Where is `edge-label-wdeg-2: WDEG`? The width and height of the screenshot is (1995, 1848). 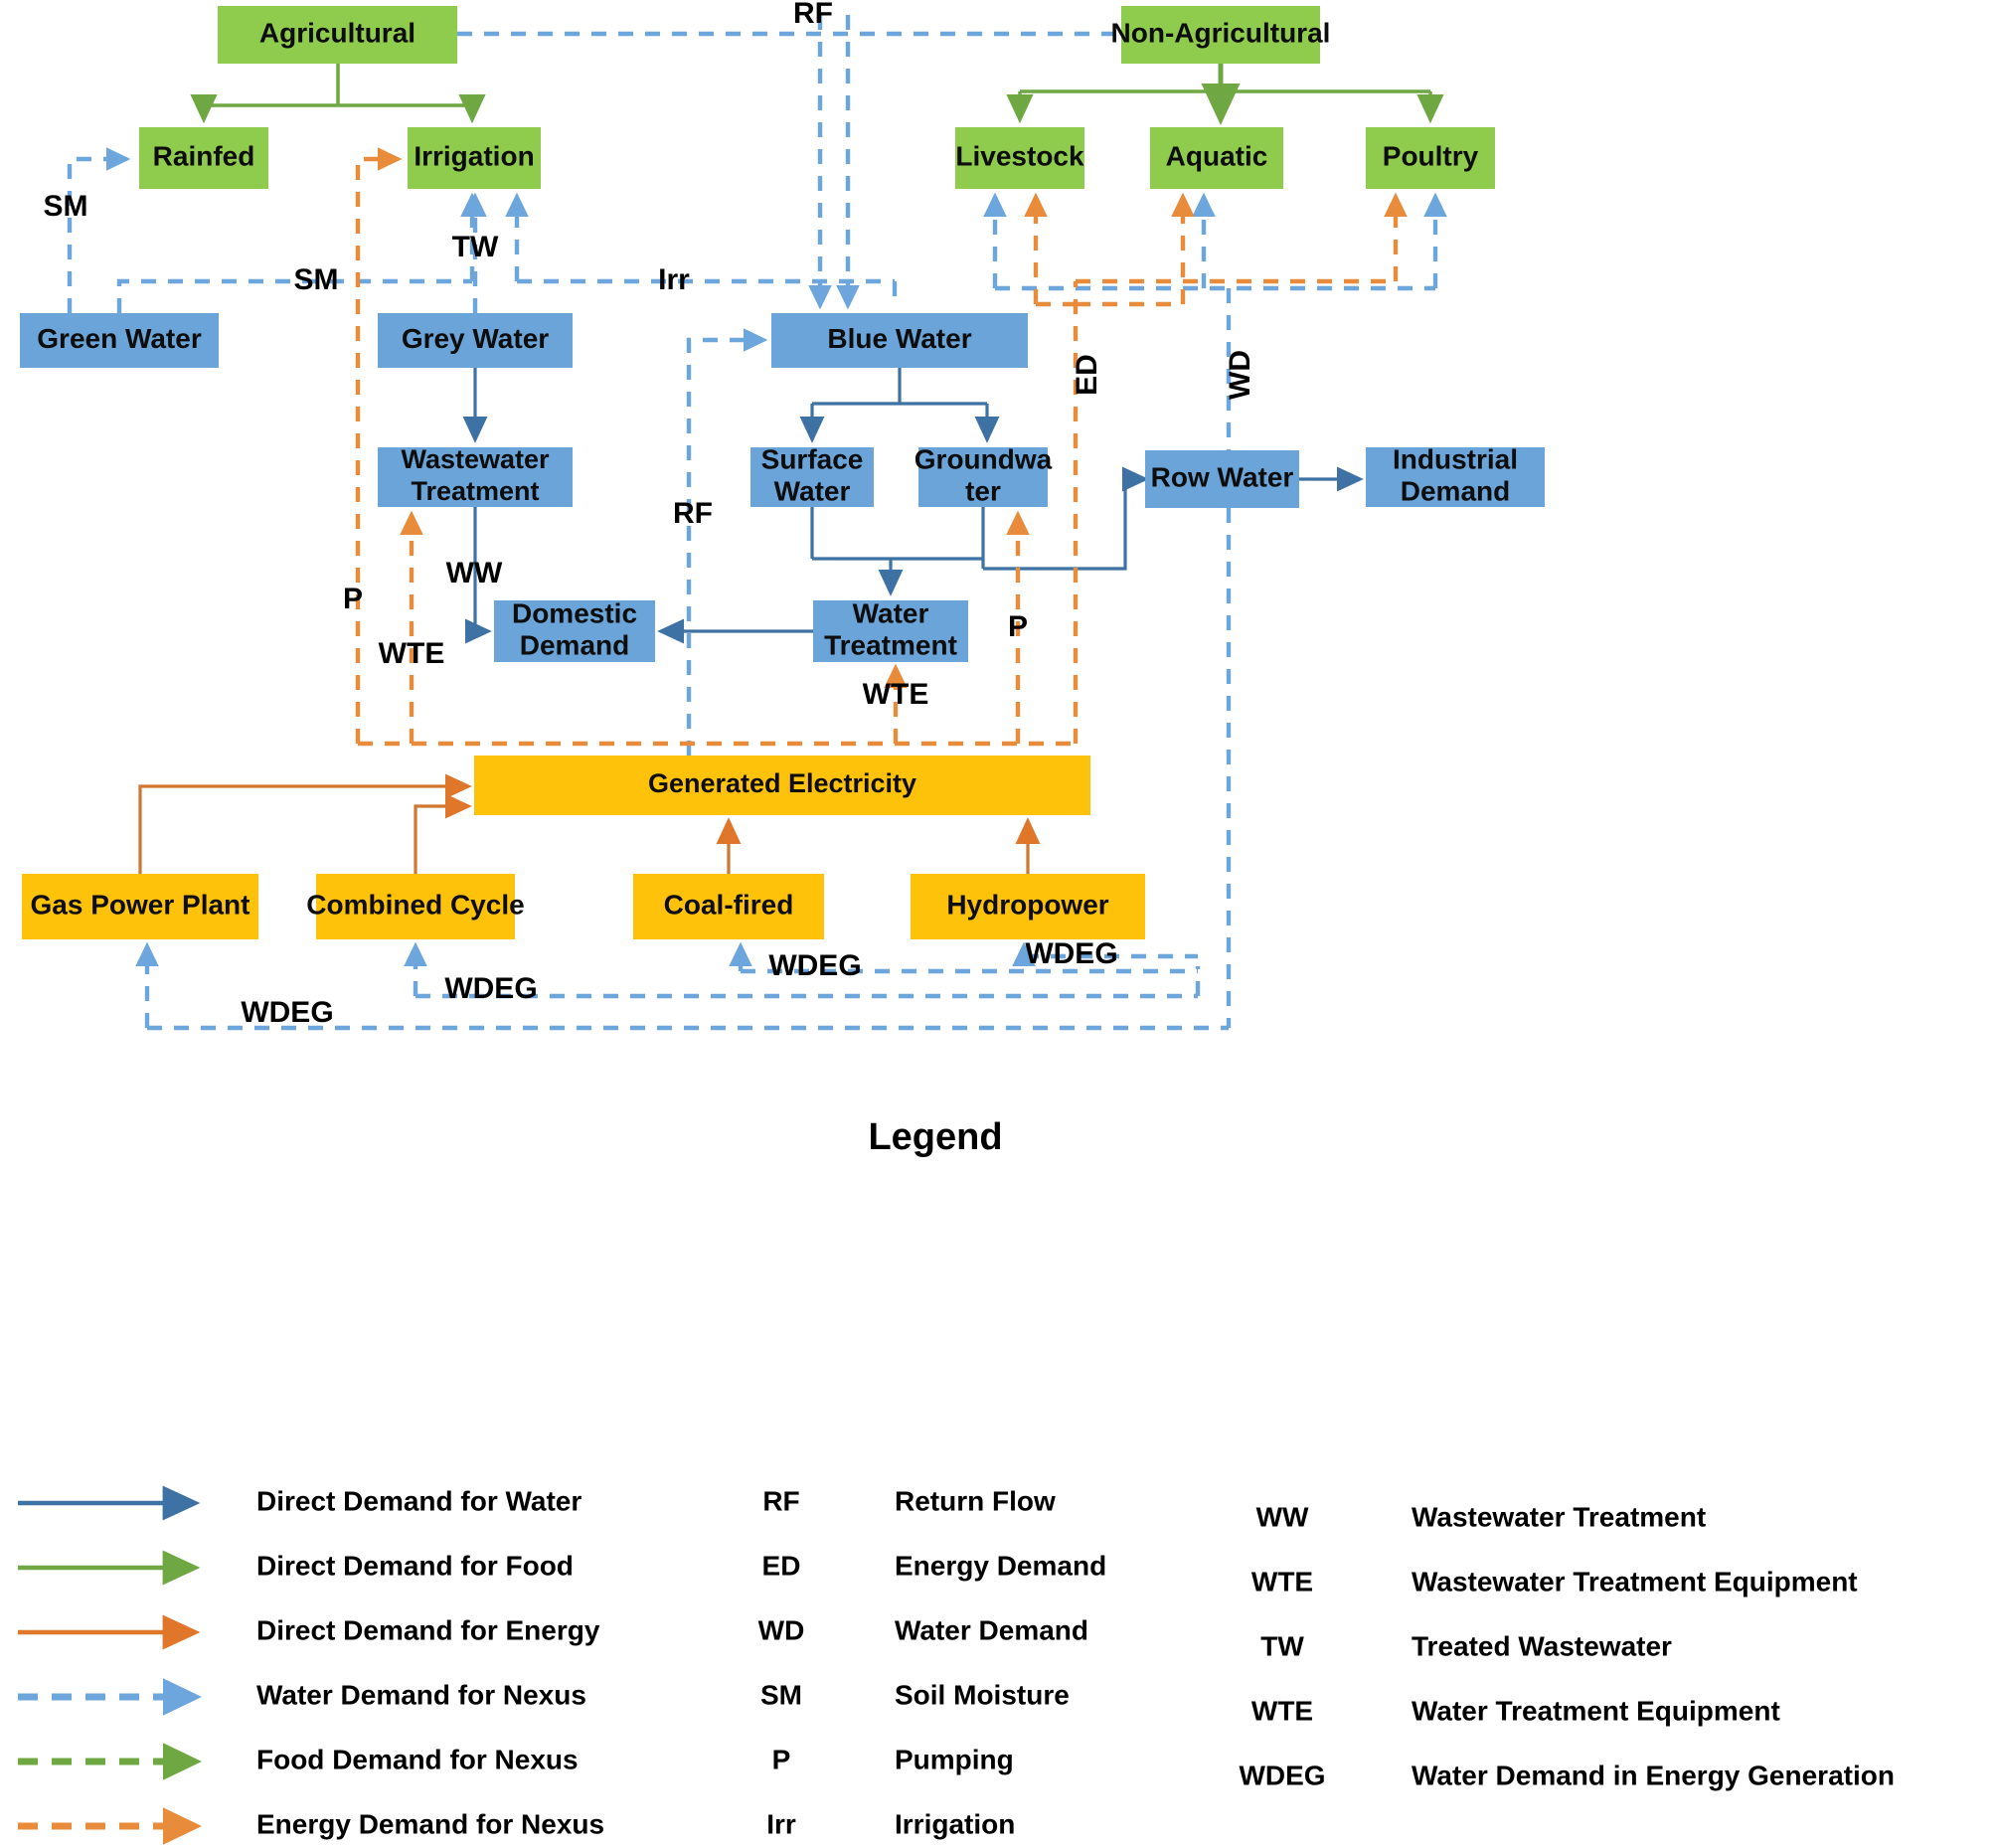 edge-label-wdeg-2: WDEG is located at coordinates (490, 988).